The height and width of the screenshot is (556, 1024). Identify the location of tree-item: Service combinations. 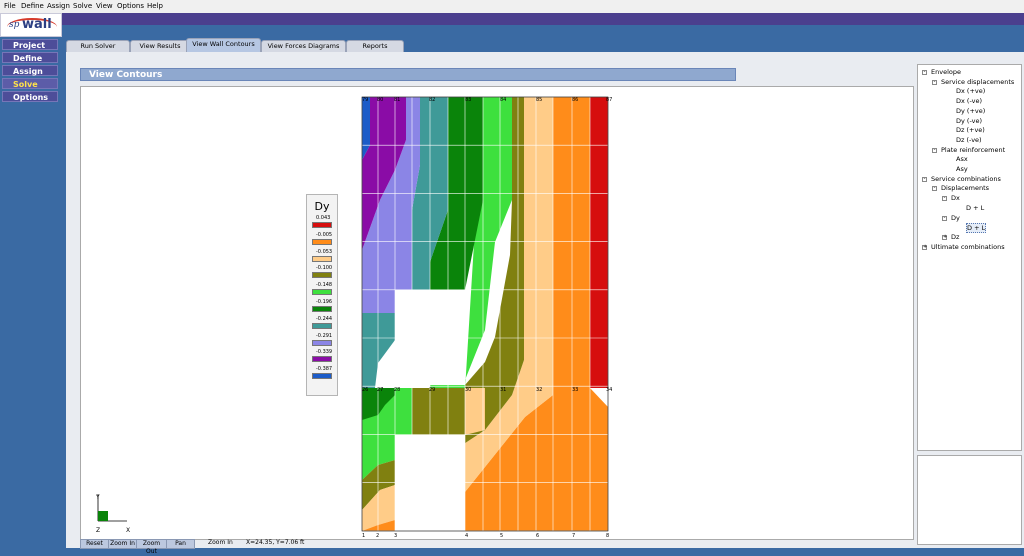
(966, 179).